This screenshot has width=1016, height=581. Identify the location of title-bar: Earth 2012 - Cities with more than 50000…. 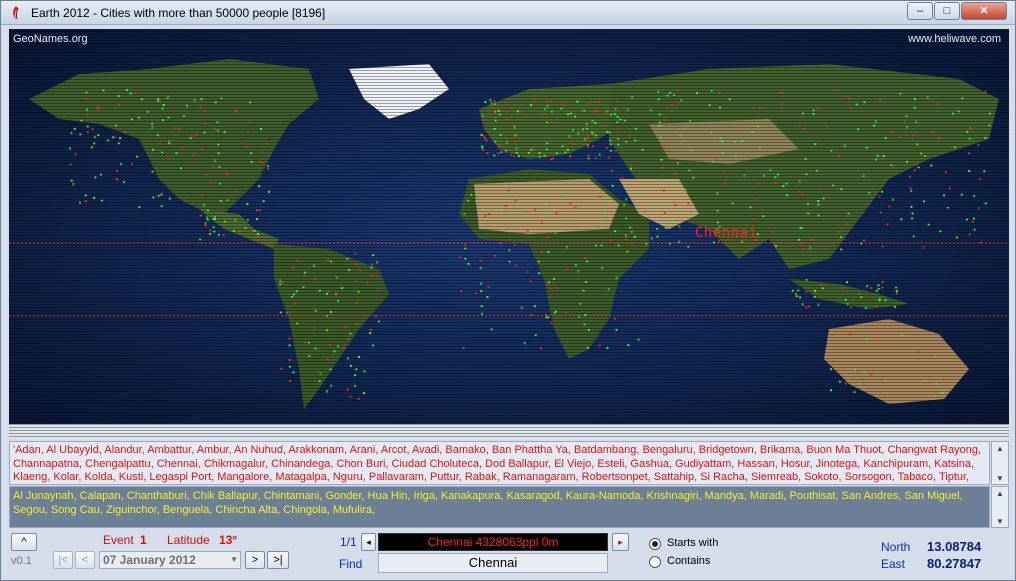
(508, 13).